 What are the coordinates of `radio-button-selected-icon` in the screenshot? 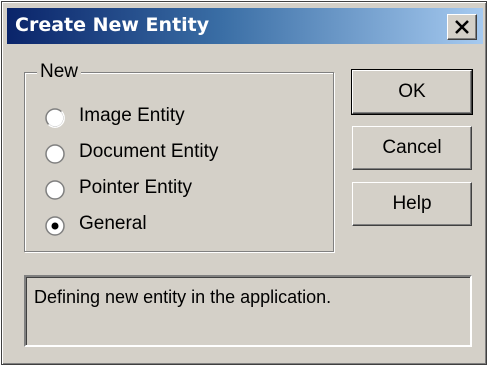 It's located at (55, 226).